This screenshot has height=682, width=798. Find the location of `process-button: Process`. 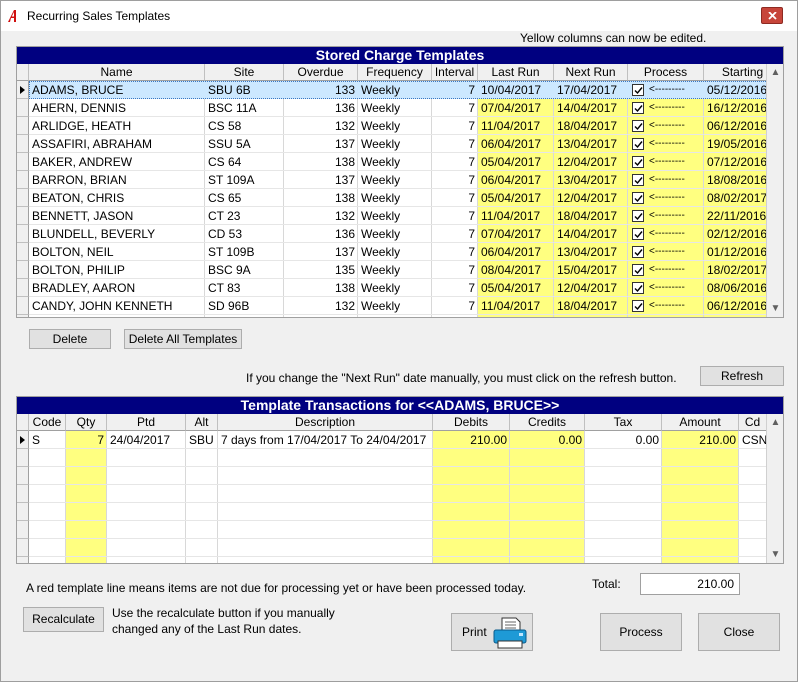

process-button: Process is located at coordinates (641, 632).